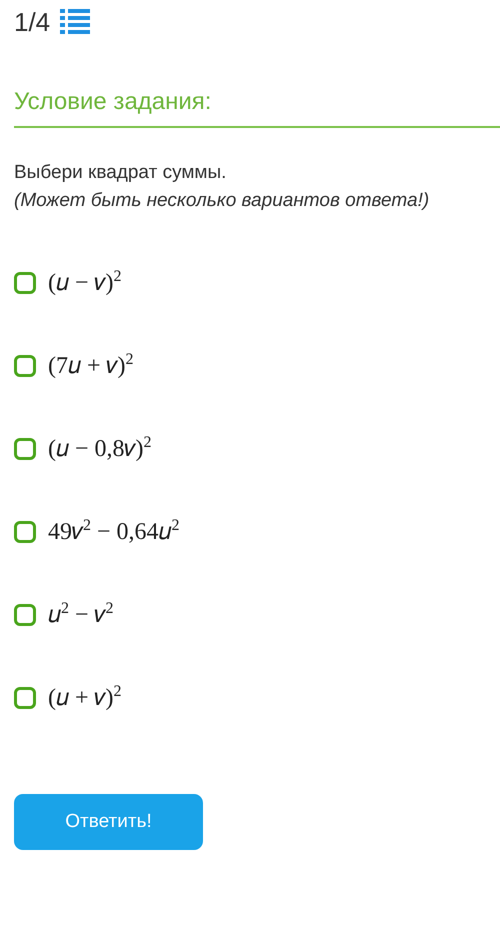  Describe the element at coordinates (100, 448) in the screenshot. I see `option-formula: (𝑢 − 0,8𝑣)$^{2}$` at that location.